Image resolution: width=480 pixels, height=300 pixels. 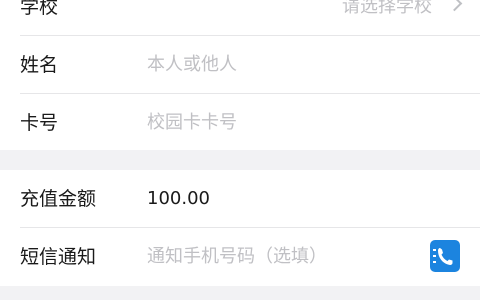 I want to click on amount-label: 充值金额, so click(x=58, y=199).